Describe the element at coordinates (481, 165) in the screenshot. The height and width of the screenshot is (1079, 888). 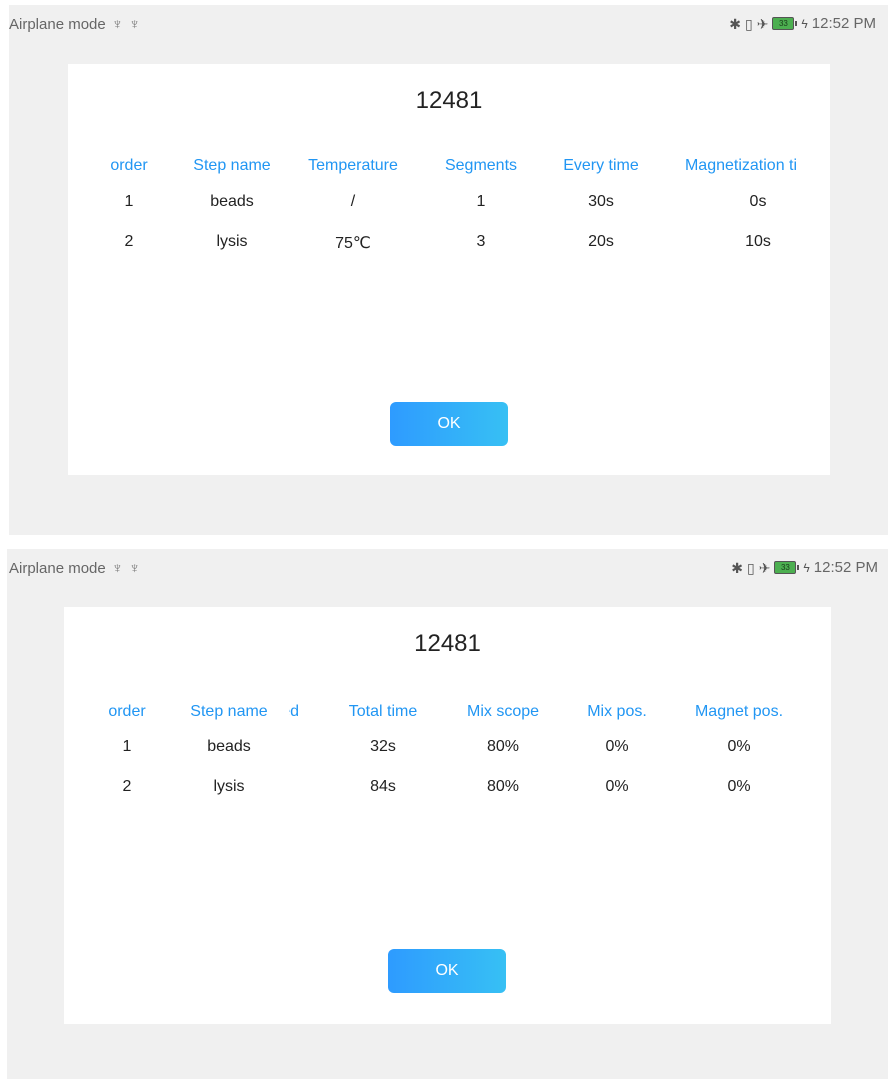
I see `header-segments: Segments` at that location.